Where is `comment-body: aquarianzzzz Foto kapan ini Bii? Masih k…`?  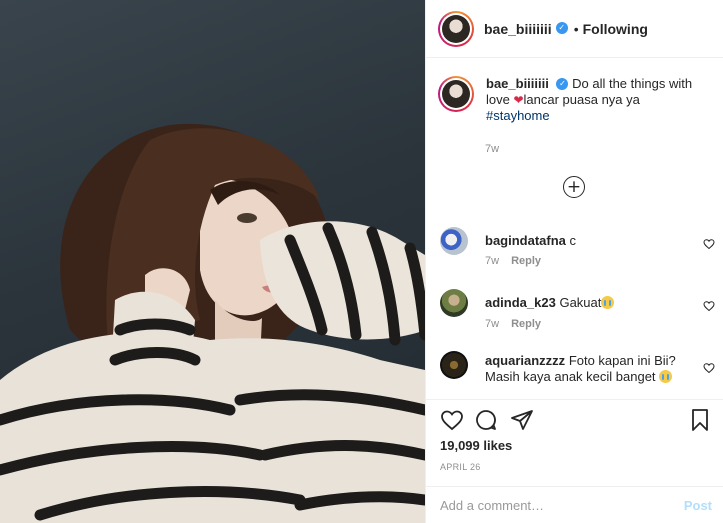
comment-body: aquarianzzzz Foto kapan ini Bii? Masih k… is located at coordinates (585, 369).